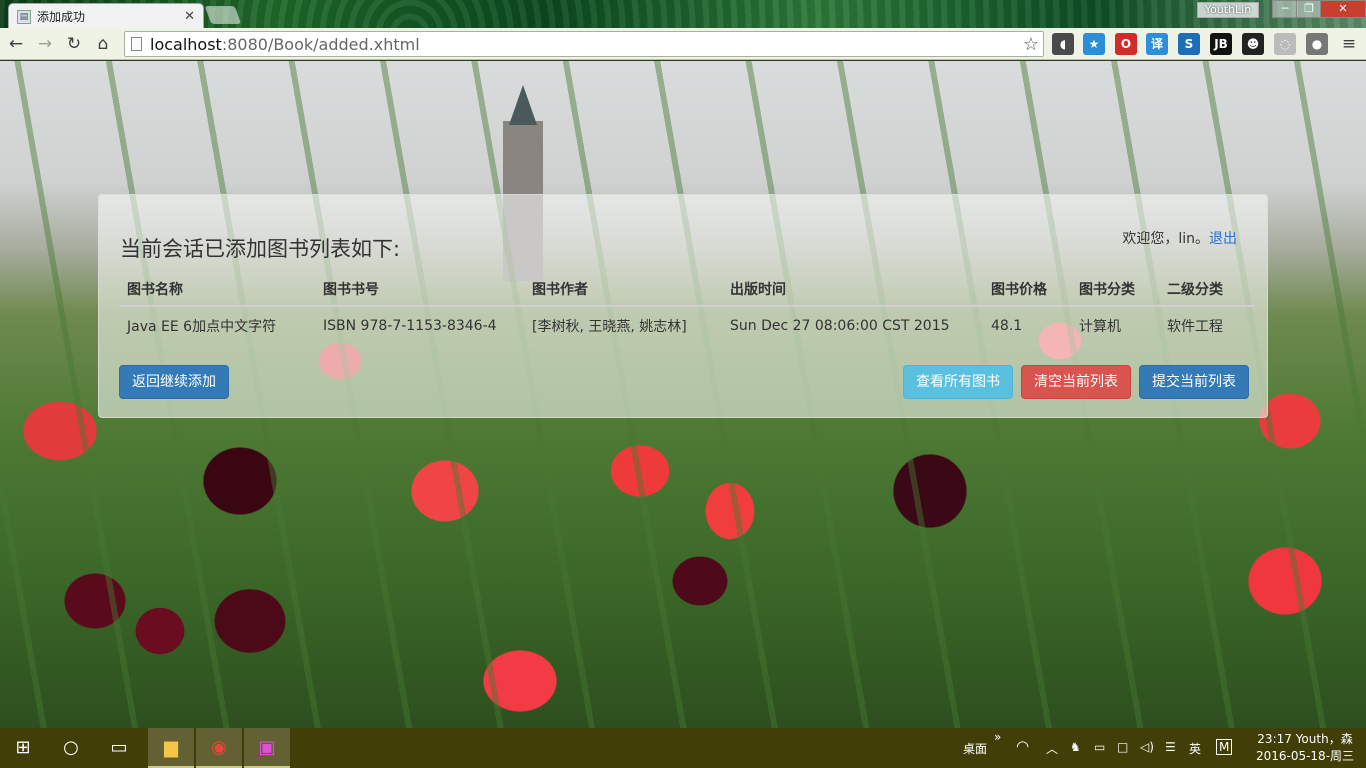 Image resolution: width=1366 pixels, height=768 pixels. What do you see at coordinates (1285, 9) in the screenshot?
I see `minimize-button: ─` at bounding box center [1285, 9].